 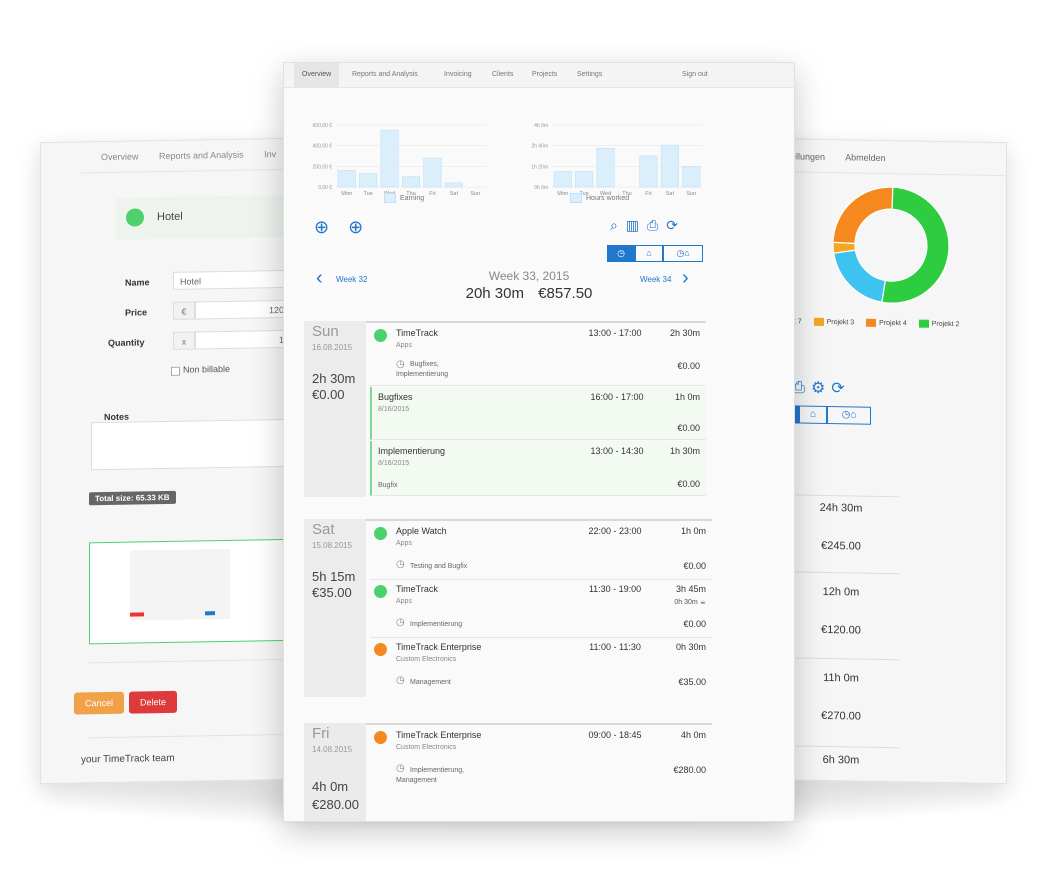 What do you see at coordinates (243, 339) in the screenshot?
I see `quantity-input: 1` at bounding box center [243, 339].